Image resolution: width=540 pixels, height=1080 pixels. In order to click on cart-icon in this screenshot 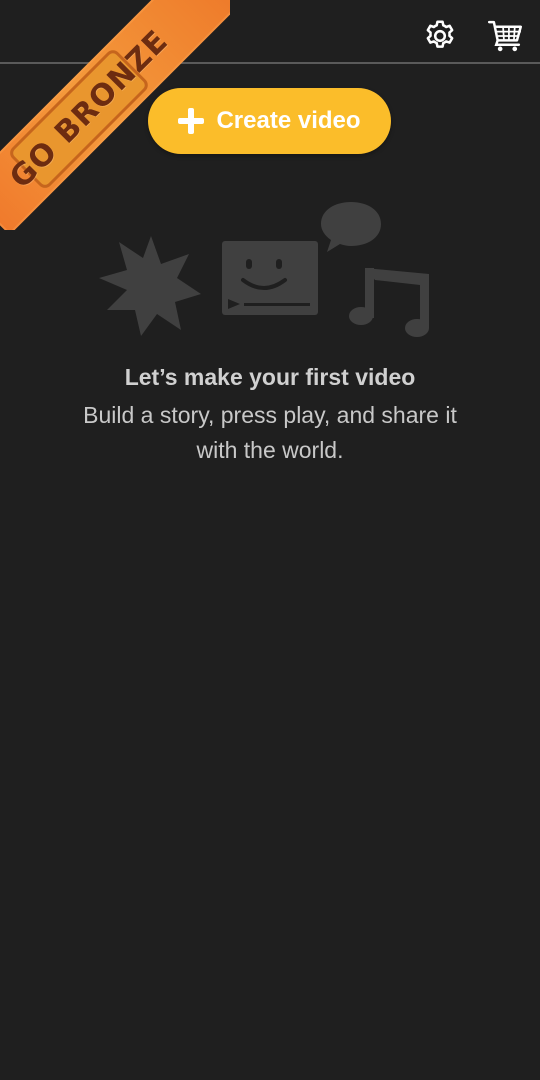, I will do `click(505, 36)`.